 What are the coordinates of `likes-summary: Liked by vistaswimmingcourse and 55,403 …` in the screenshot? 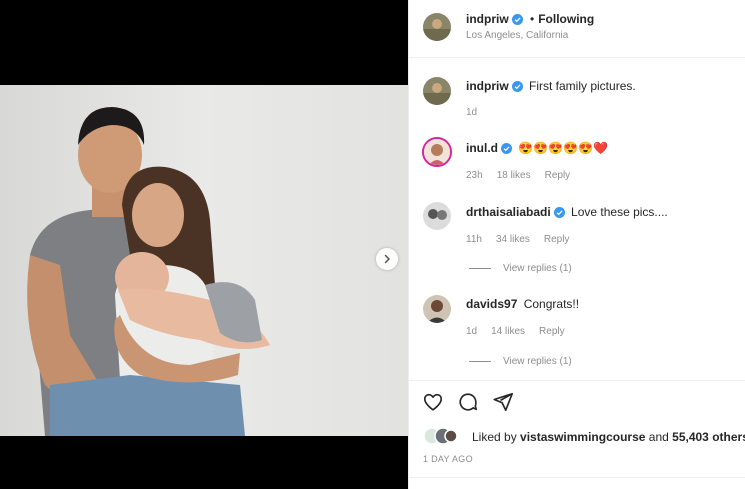 It's located at (608, 437).